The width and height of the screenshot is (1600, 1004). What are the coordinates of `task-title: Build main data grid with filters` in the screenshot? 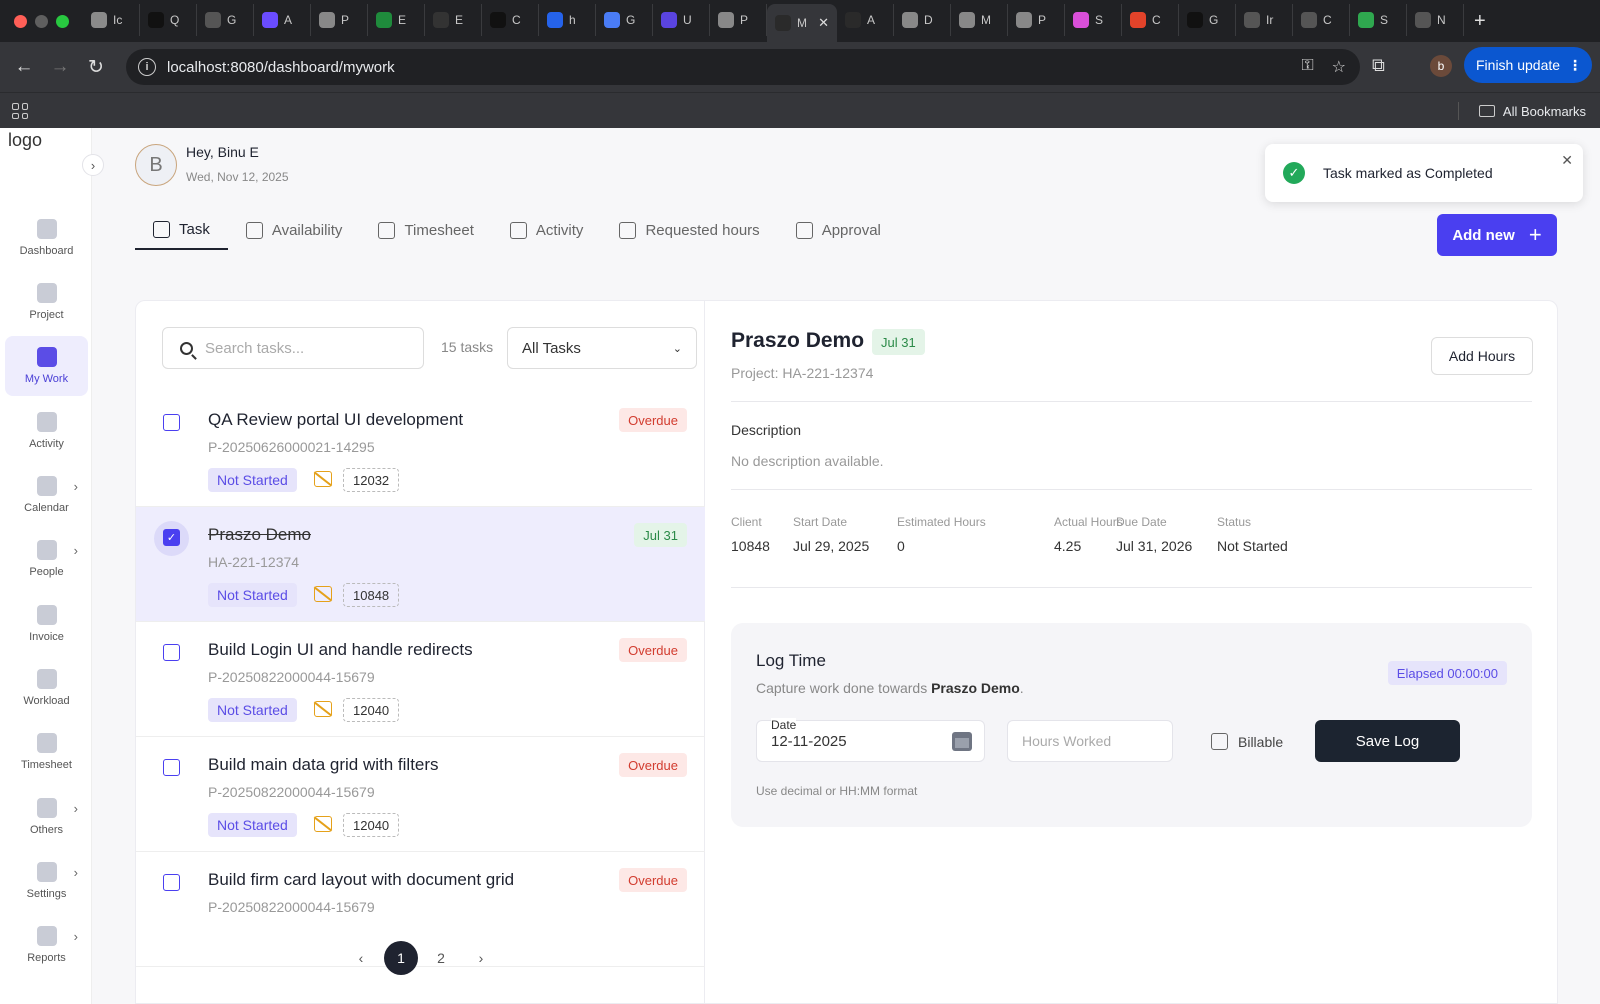 It's located at (323, 765).